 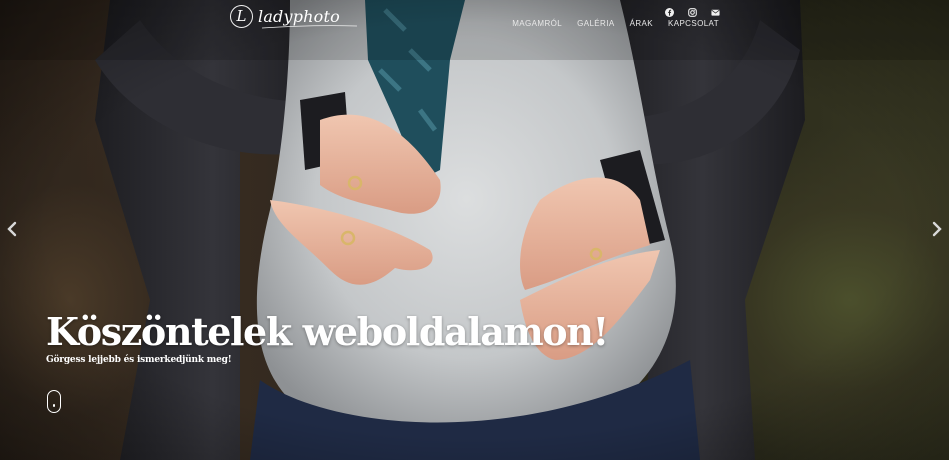 What do you see at coordinates (139, 360) in the screenshot?
I see `hero-subtitle: Görgess lejjebb és ismerkedjünk meg!` at bounding box center [139, 360].